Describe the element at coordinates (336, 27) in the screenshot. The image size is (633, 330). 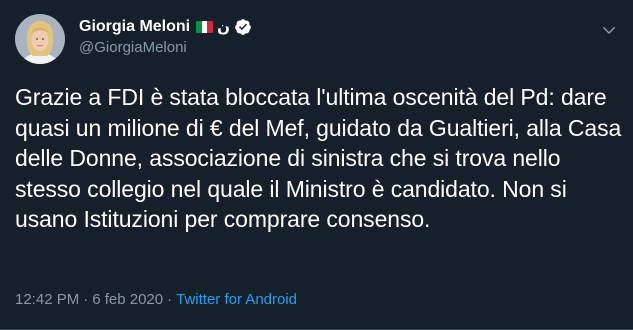
I see `name-row: Giorgia Meloni ن` at that location.